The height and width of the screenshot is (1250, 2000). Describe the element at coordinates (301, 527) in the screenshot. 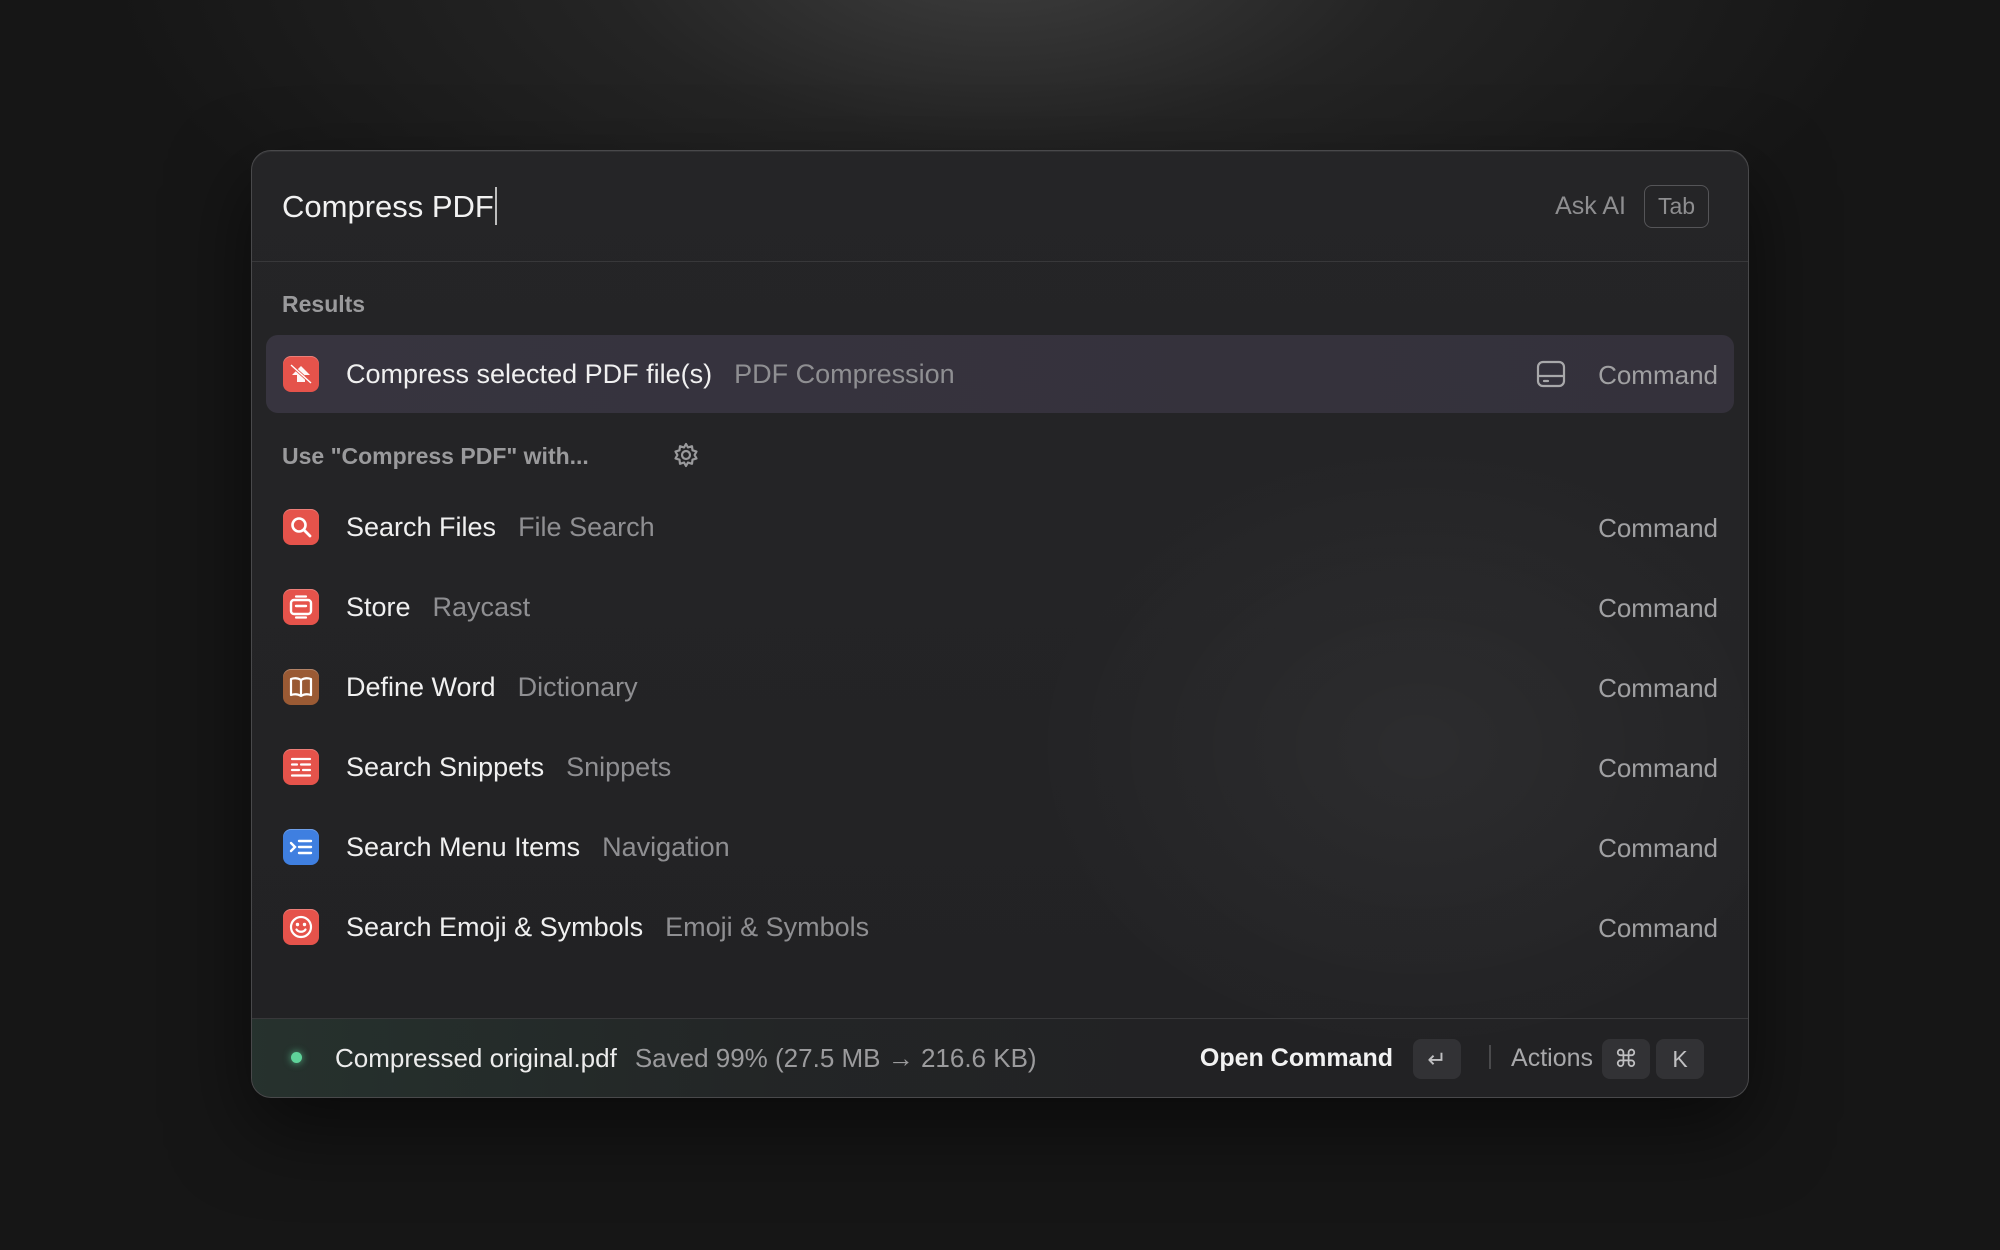

I see `magnifier-icon` at that location.